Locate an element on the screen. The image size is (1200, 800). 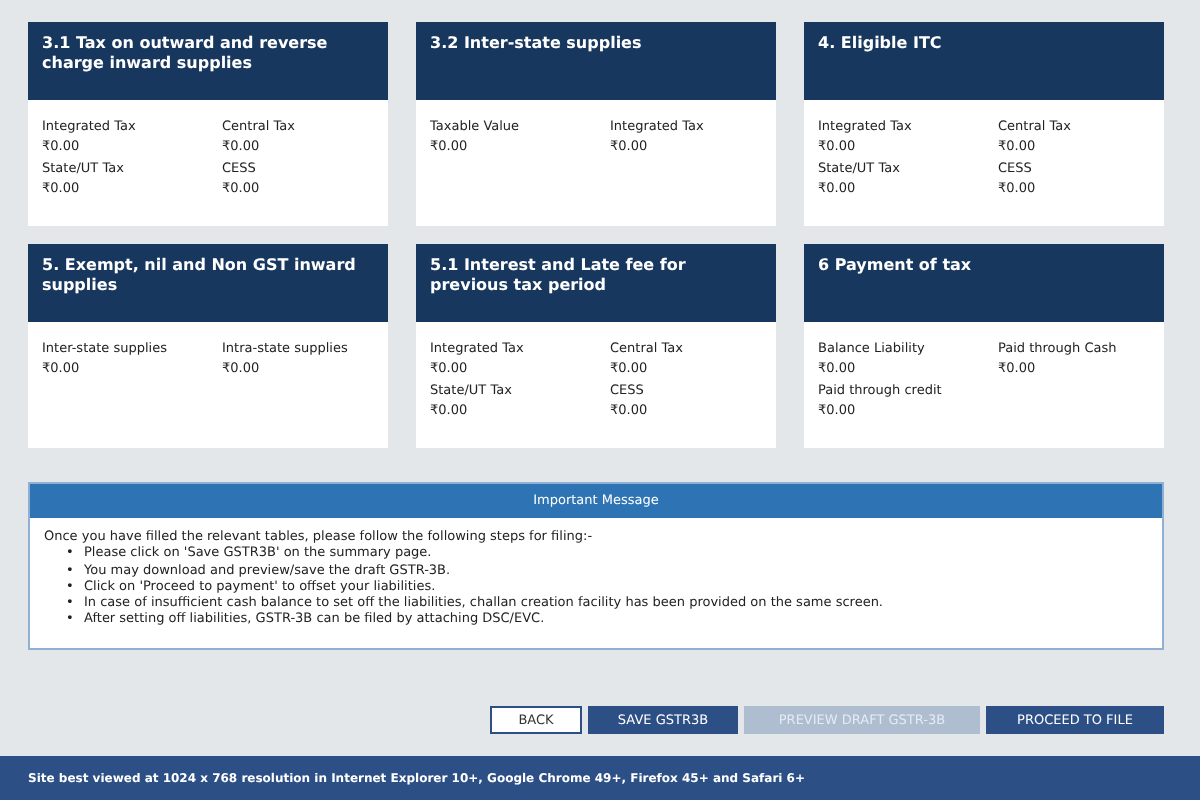
card-title: 3.2 Inter-state supplies is located at coordinates (596, 61).